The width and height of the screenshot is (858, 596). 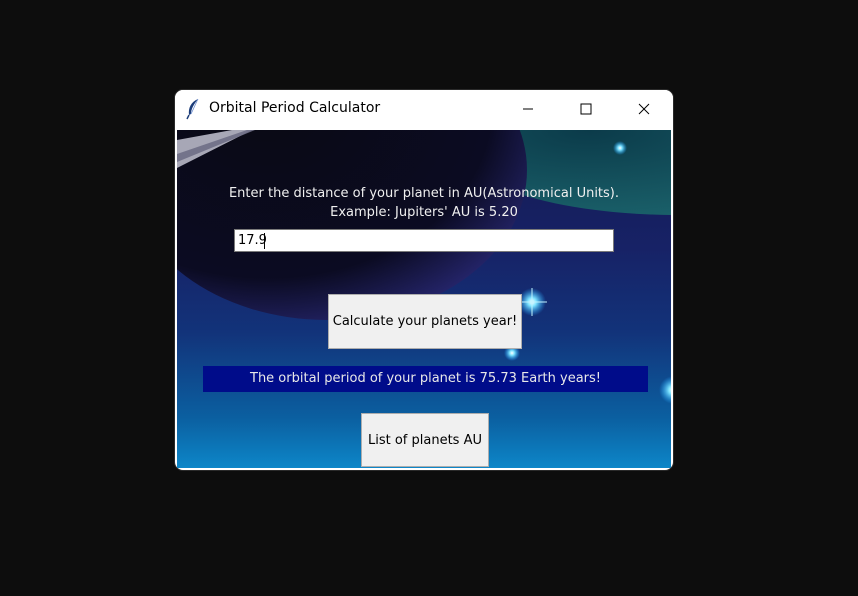 What do you see at coordinates (193, 109) in the screenshot?
I see `feather-icon` at bounding box center [193, 109].